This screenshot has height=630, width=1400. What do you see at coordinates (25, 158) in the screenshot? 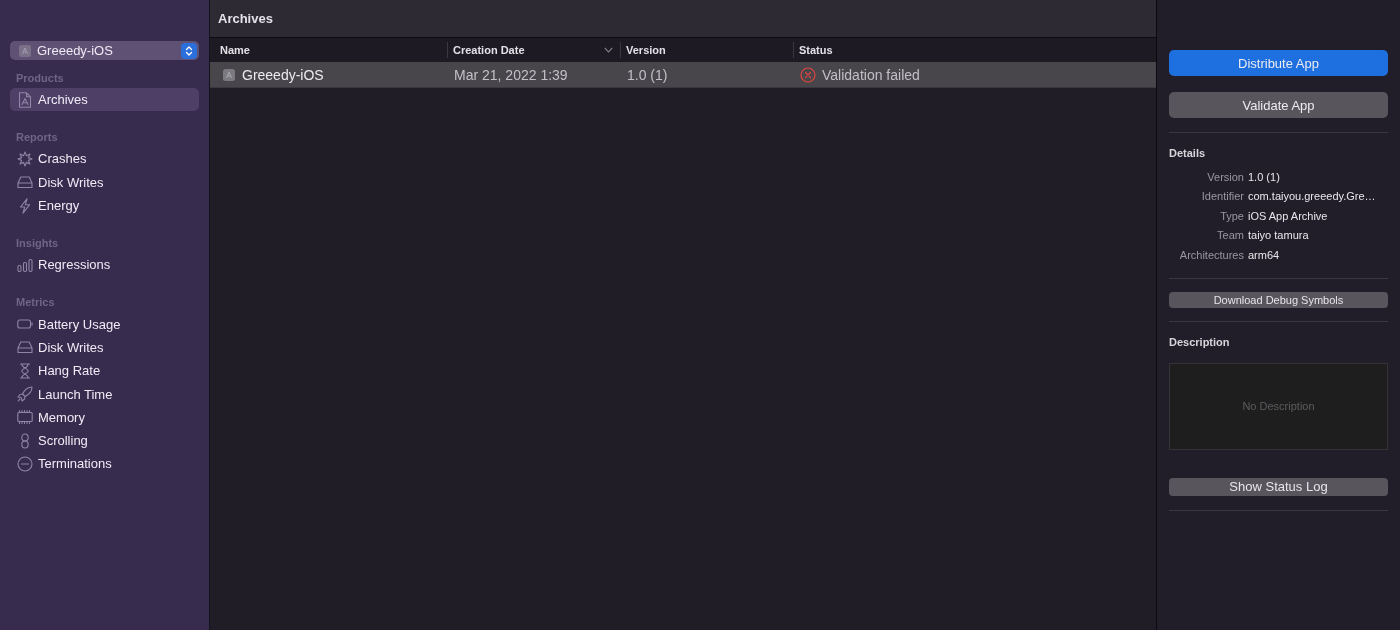
I see `starburst-icon` at bounding box center [25, 158].